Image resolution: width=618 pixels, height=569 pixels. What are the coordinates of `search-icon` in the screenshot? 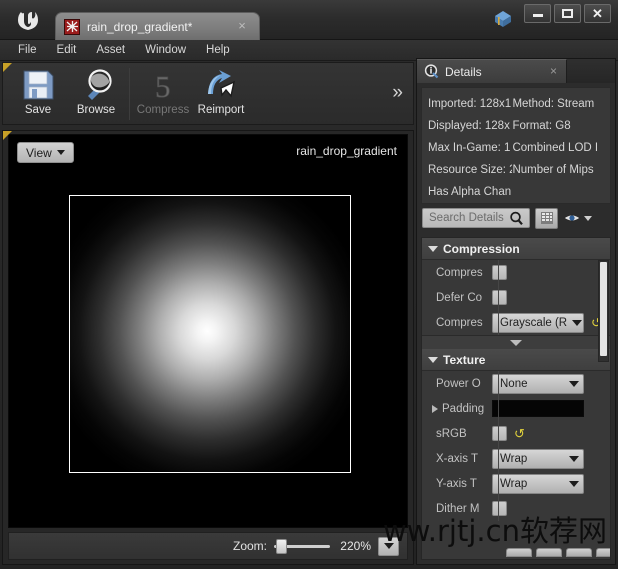 It's located at (516, 218).